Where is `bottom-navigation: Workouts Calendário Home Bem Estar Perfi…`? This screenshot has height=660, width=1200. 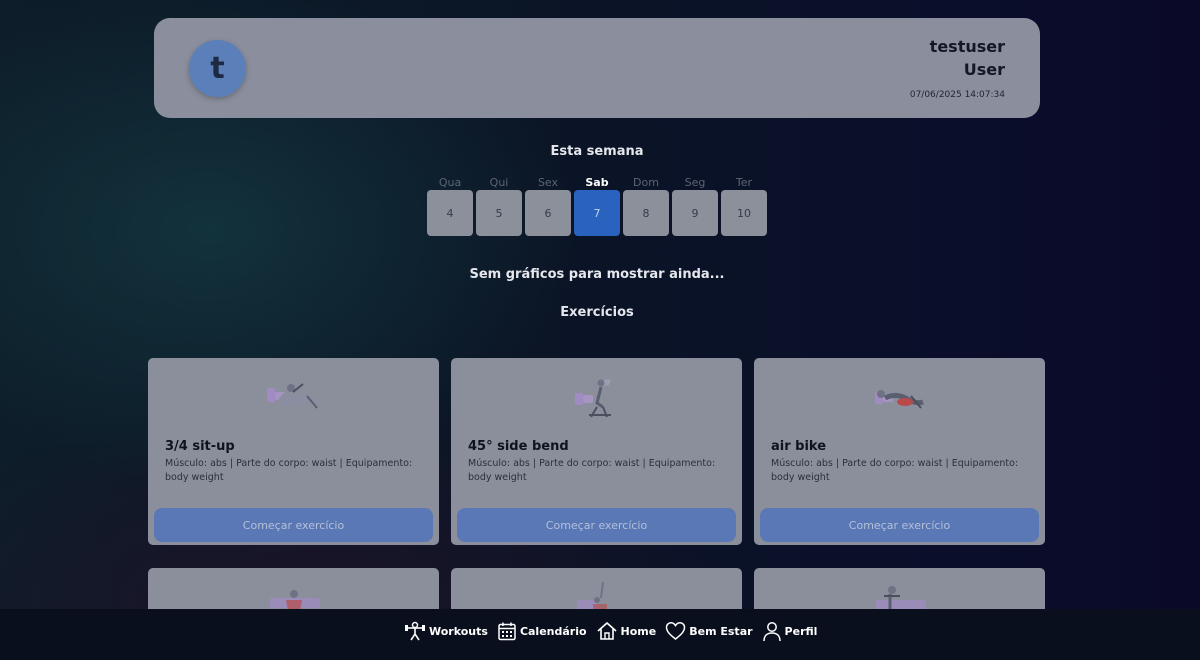 bottom-navigation: Workouts Calendário Home Bem Estar Perfi… is located at coordinates (600, 634).